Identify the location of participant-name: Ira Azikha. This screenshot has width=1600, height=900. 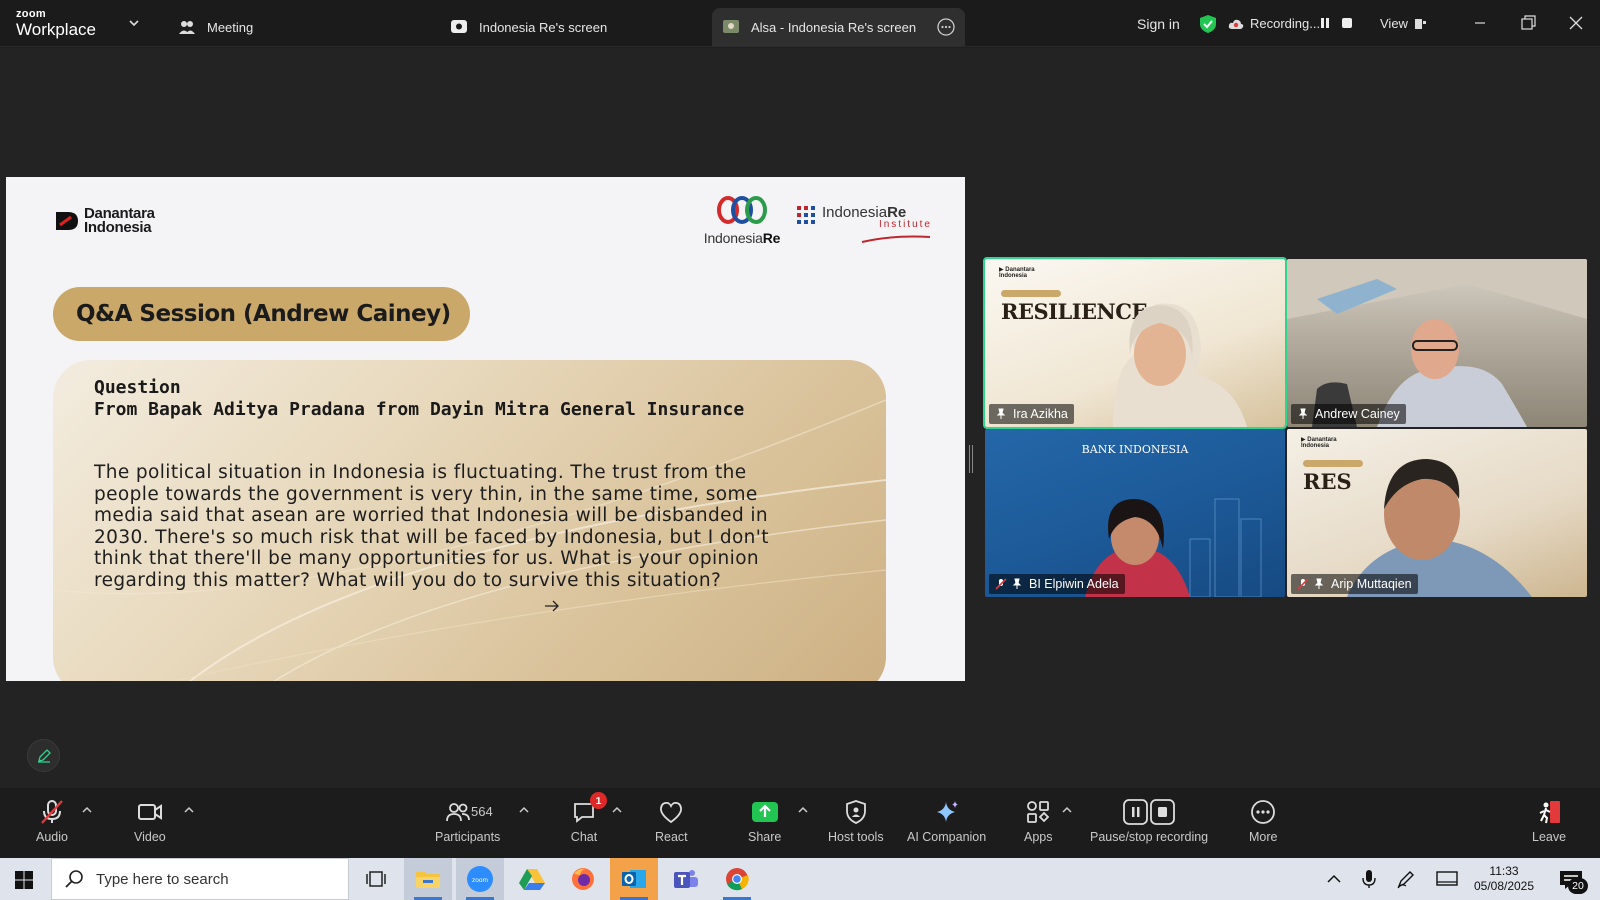
(1040, 414).